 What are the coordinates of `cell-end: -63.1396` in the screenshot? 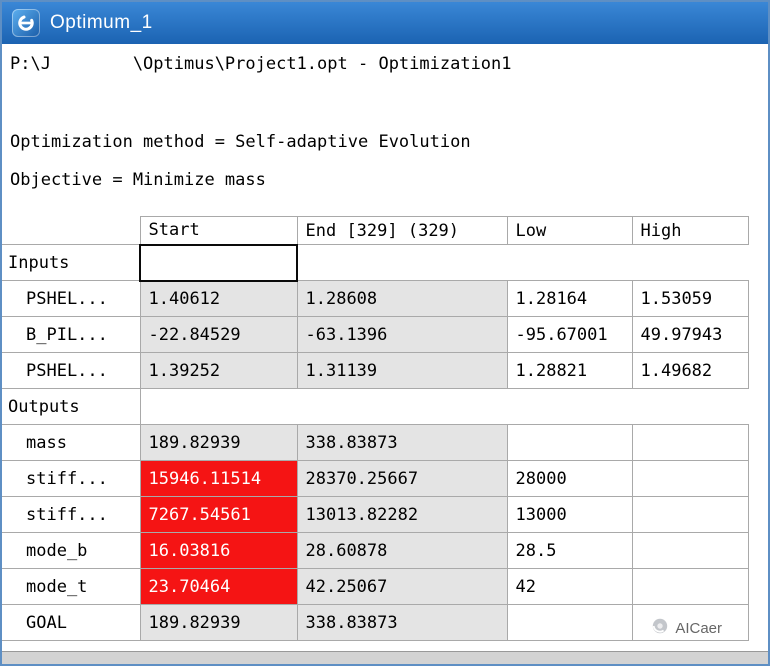 It's located at (402, 334).